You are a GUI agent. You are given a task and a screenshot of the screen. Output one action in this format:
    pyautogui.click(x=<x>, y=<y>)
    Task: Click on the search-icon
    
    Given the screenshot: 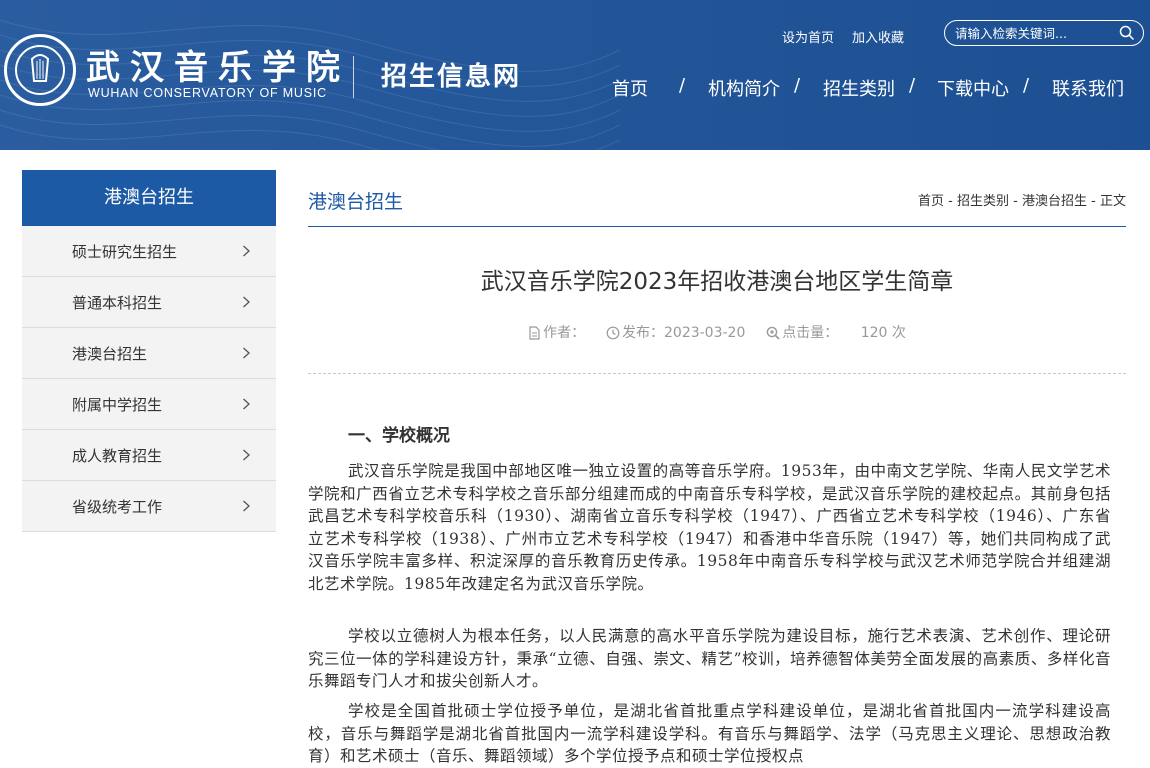 What is the action you would take?
    pyautogui.click(x=1127, y=33)
    